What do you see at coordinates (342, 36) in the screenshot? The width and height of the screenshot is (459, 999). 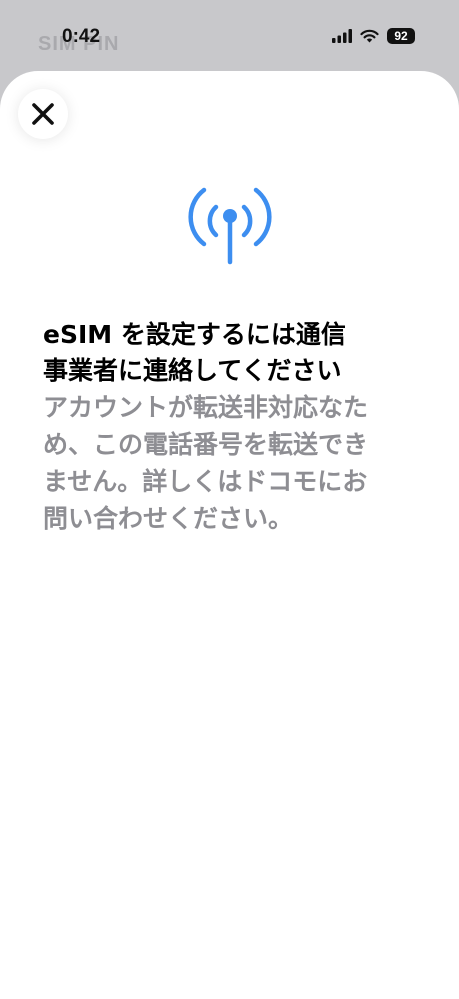 I see `cellular-signal-icon` at bounding box center [342, 36].